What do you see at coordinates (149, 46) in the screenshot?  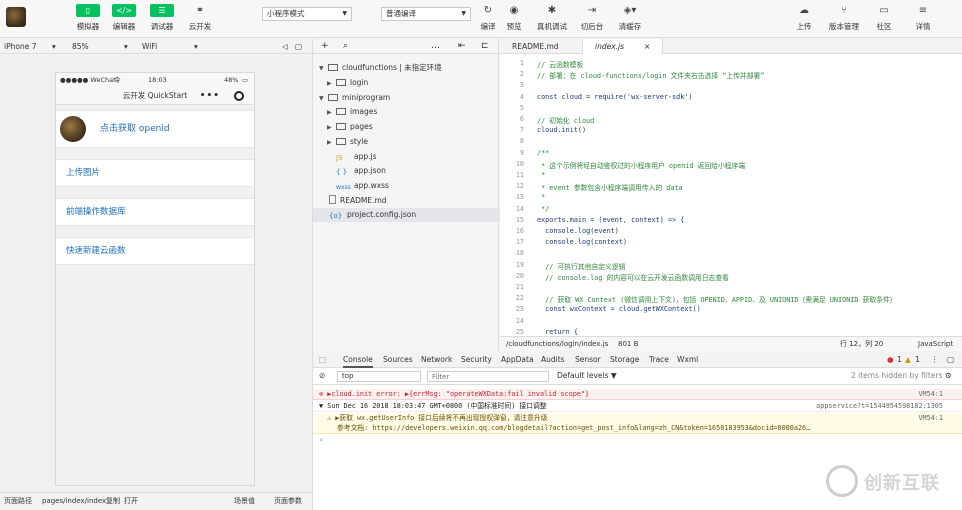 I see `network-select: WiFi` at bounding box center [149, 46].